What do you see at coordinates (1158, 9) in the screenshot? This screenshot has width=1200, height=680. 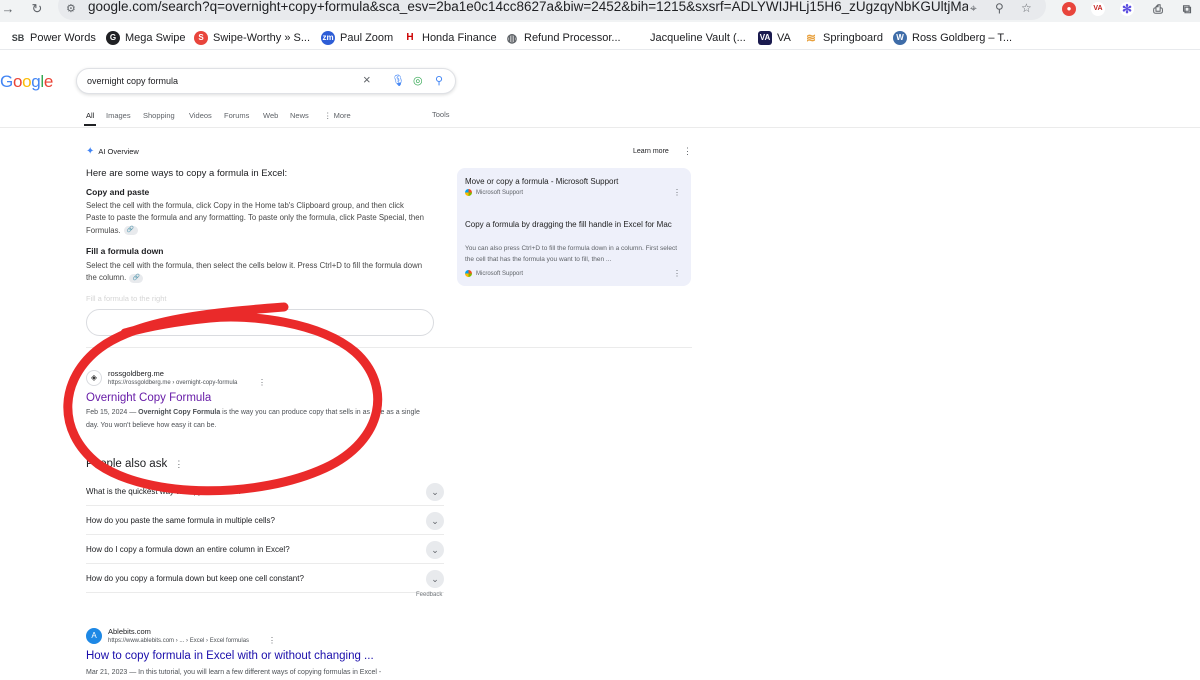 I see `printer-icon: ⎙` at bounding box center [1158, 9].